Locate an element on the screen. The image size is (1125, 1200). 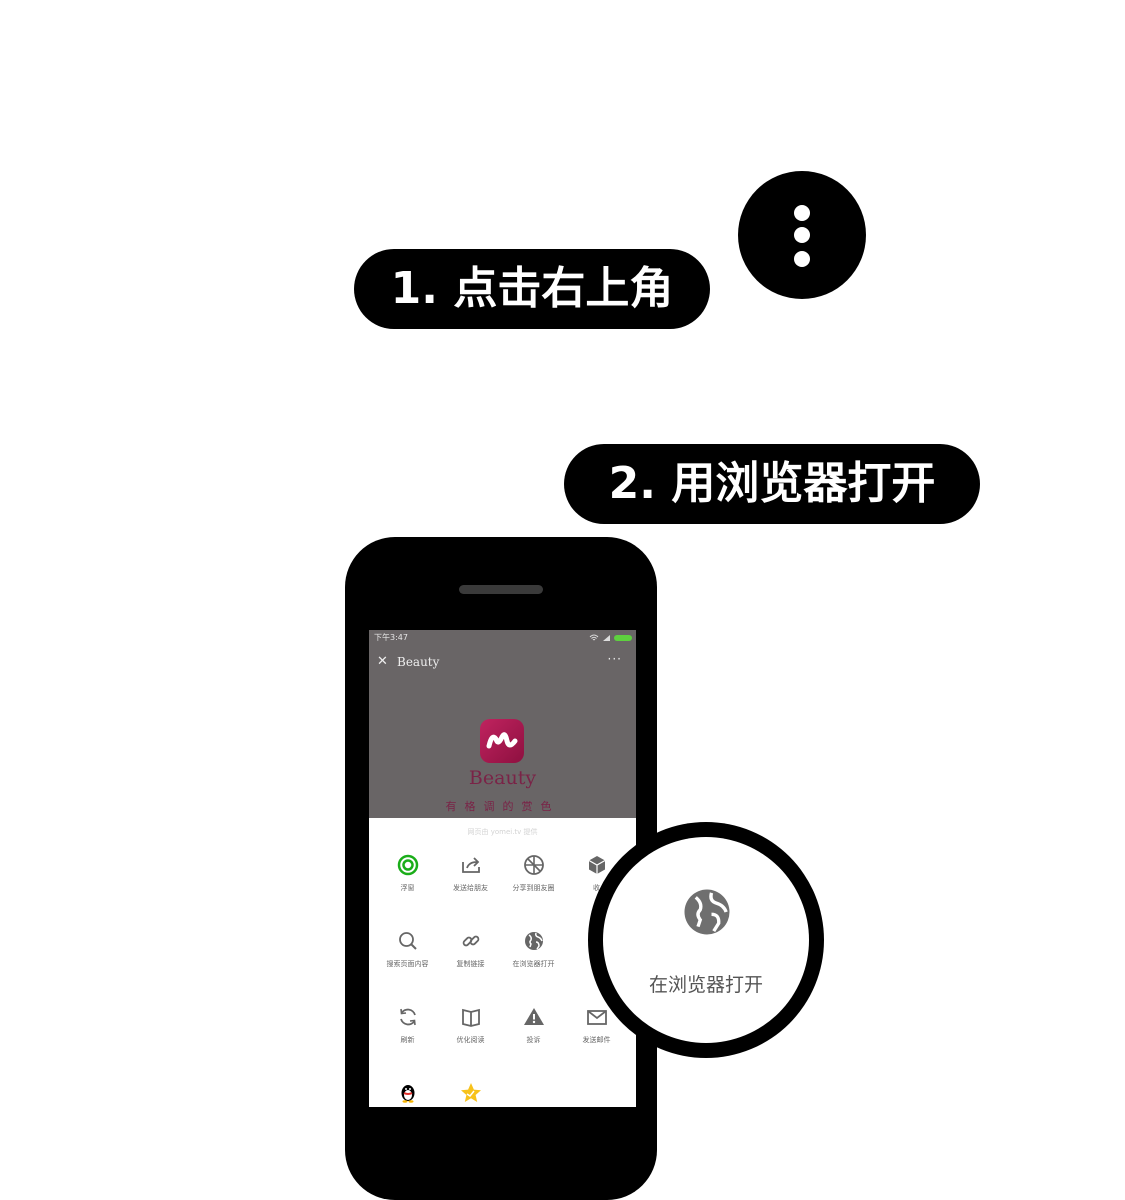
mail-icon is located at coordinates (596, 1017).